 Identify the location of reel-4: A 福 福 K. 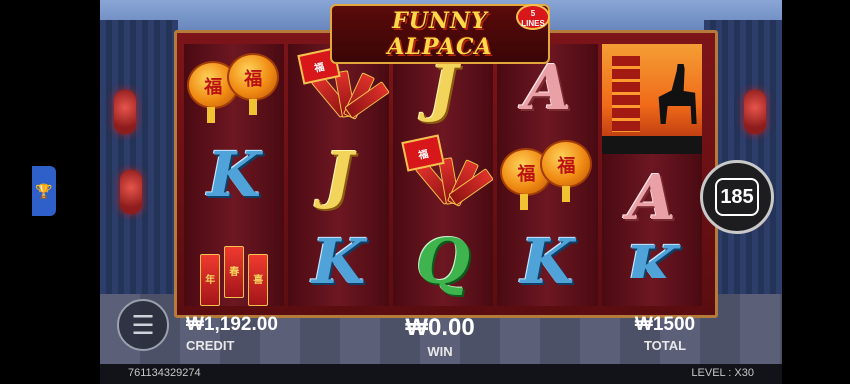
(547, 175).